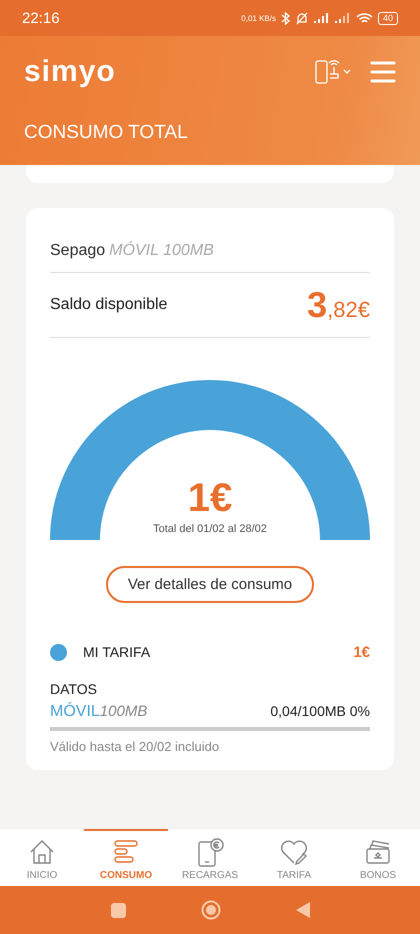  What do you see at coordinates (116, 652) in the screenshot?
I see `tariff-name: MI TARIFA` at bounding box center [116, 652].